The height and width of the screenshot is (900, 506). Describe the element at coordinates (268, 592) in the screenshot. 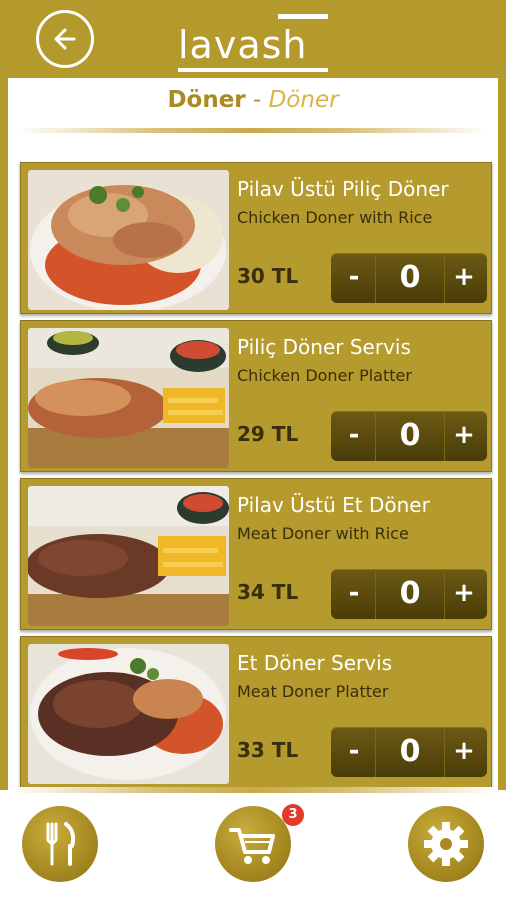

I see `item-price: 34 TL` at that location.